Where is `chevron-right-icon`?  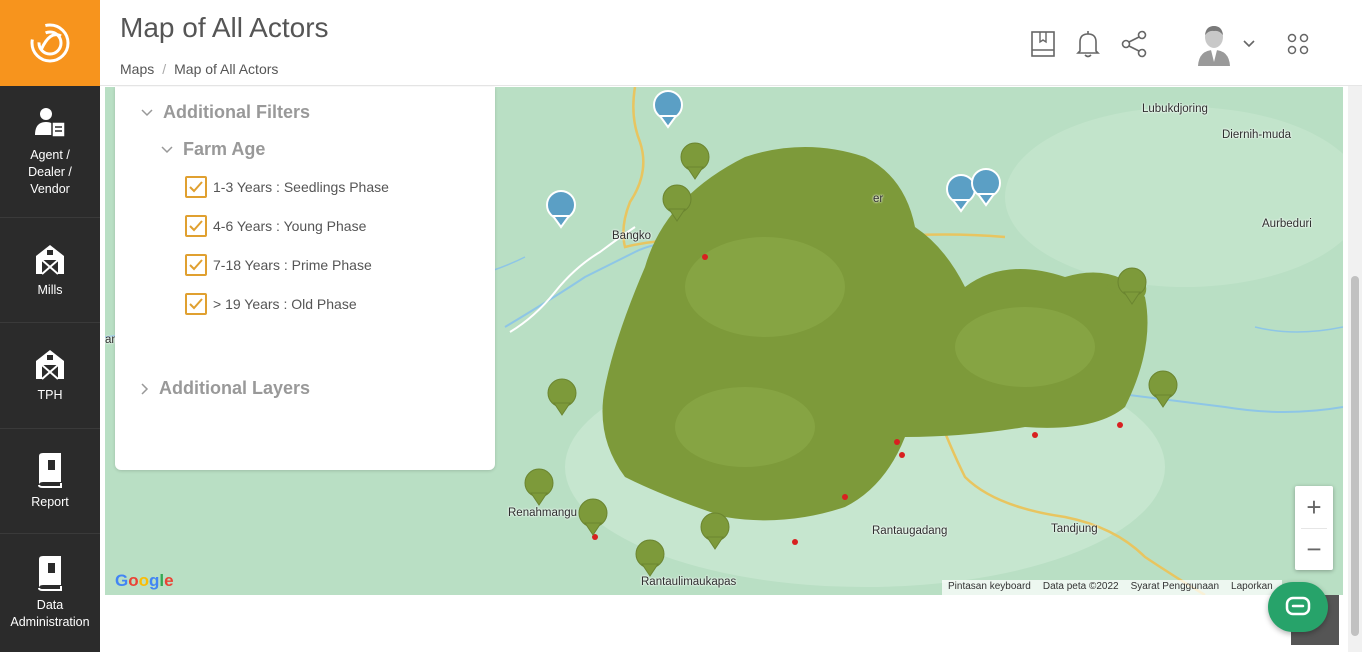 chevron-right-icon is located at coordinates (145, 388).